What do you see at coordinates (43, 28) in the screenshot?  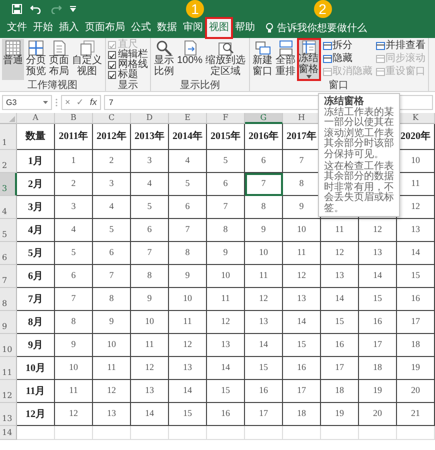 I see `ribbon-tab: 开始` at bounding box center [43, 28].